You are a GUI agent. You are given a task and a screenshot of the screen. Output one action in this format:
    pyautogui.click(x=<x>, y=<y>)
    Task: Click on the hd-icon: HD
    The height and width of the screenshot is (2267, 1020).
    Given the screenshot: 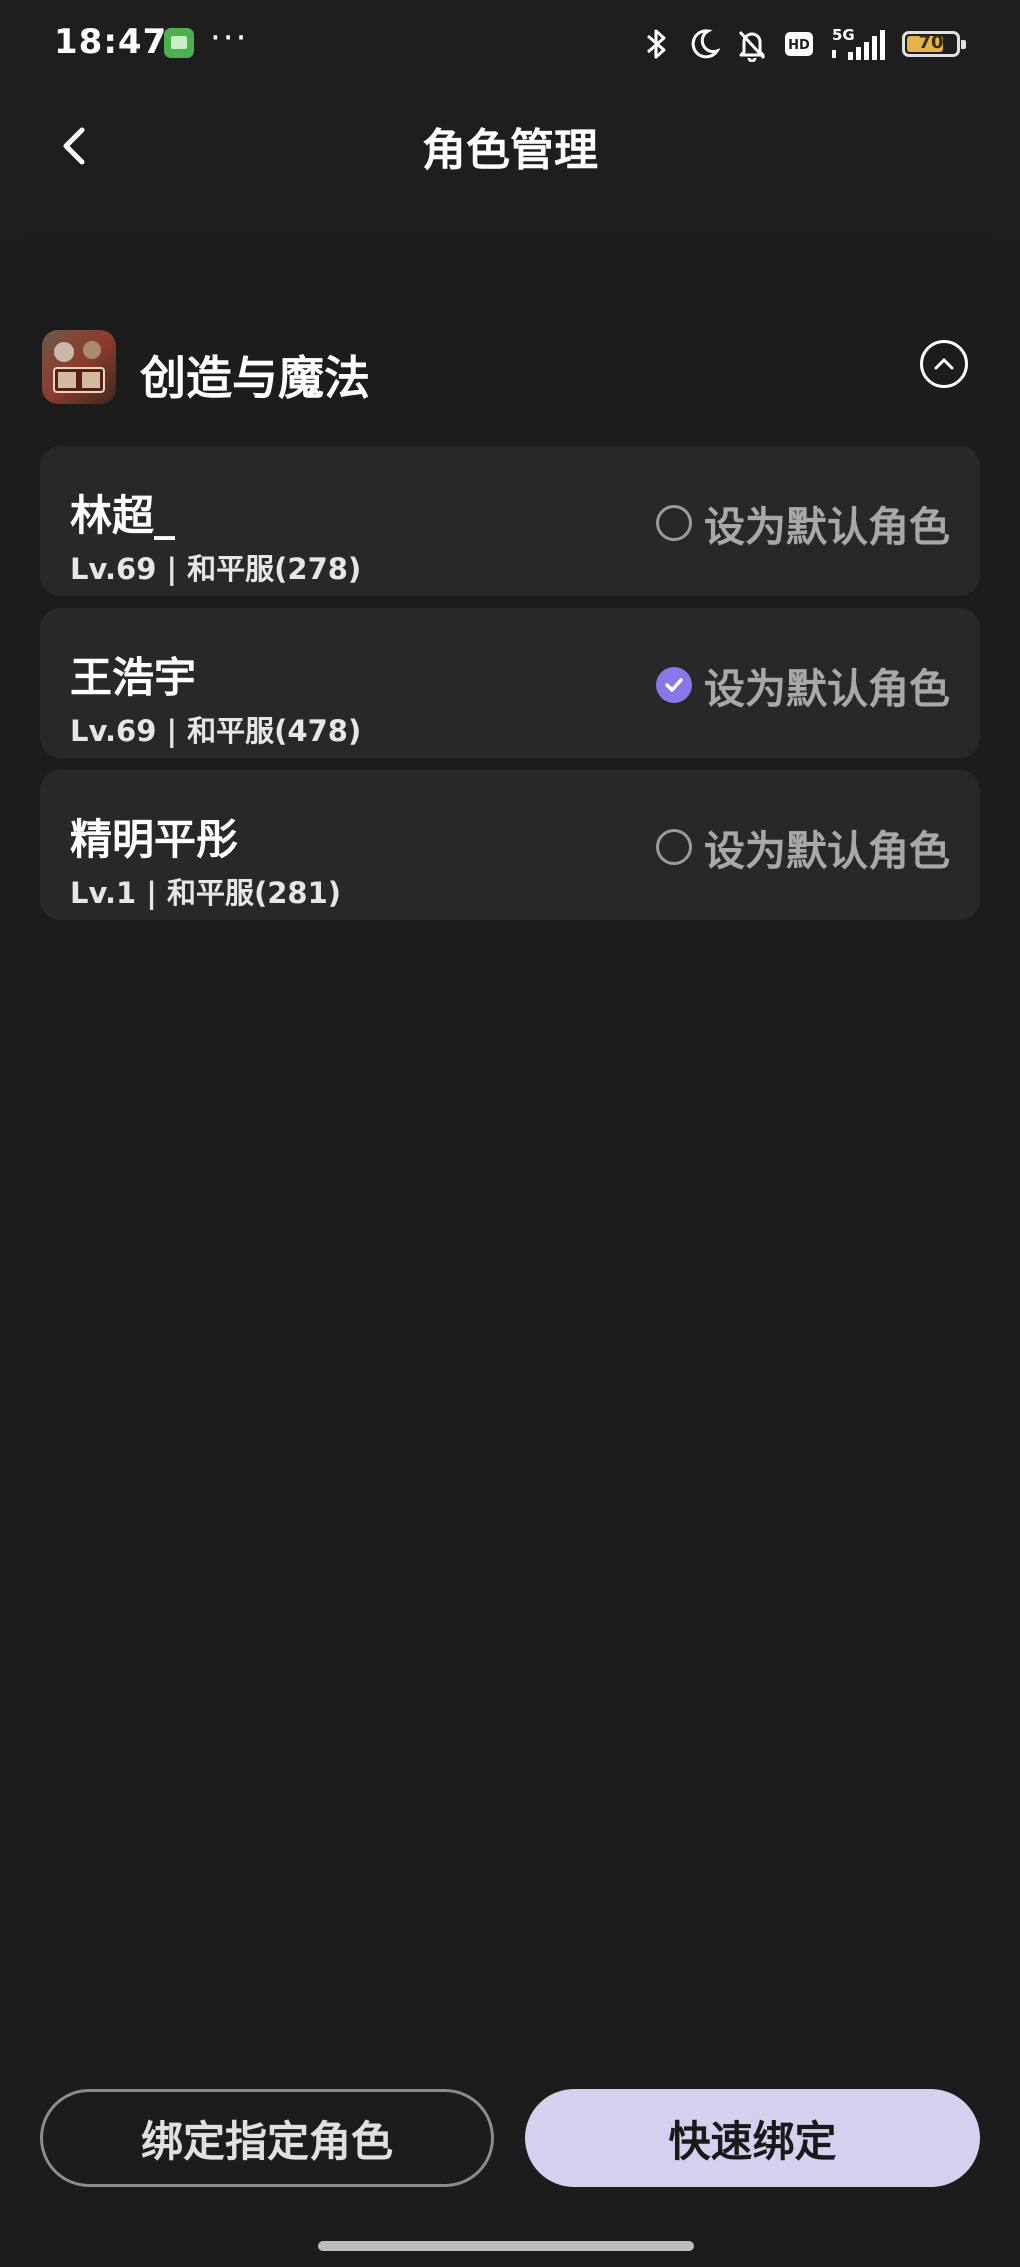 What is the action you would take?
    pyautogui.click(x=799, y=44)
    